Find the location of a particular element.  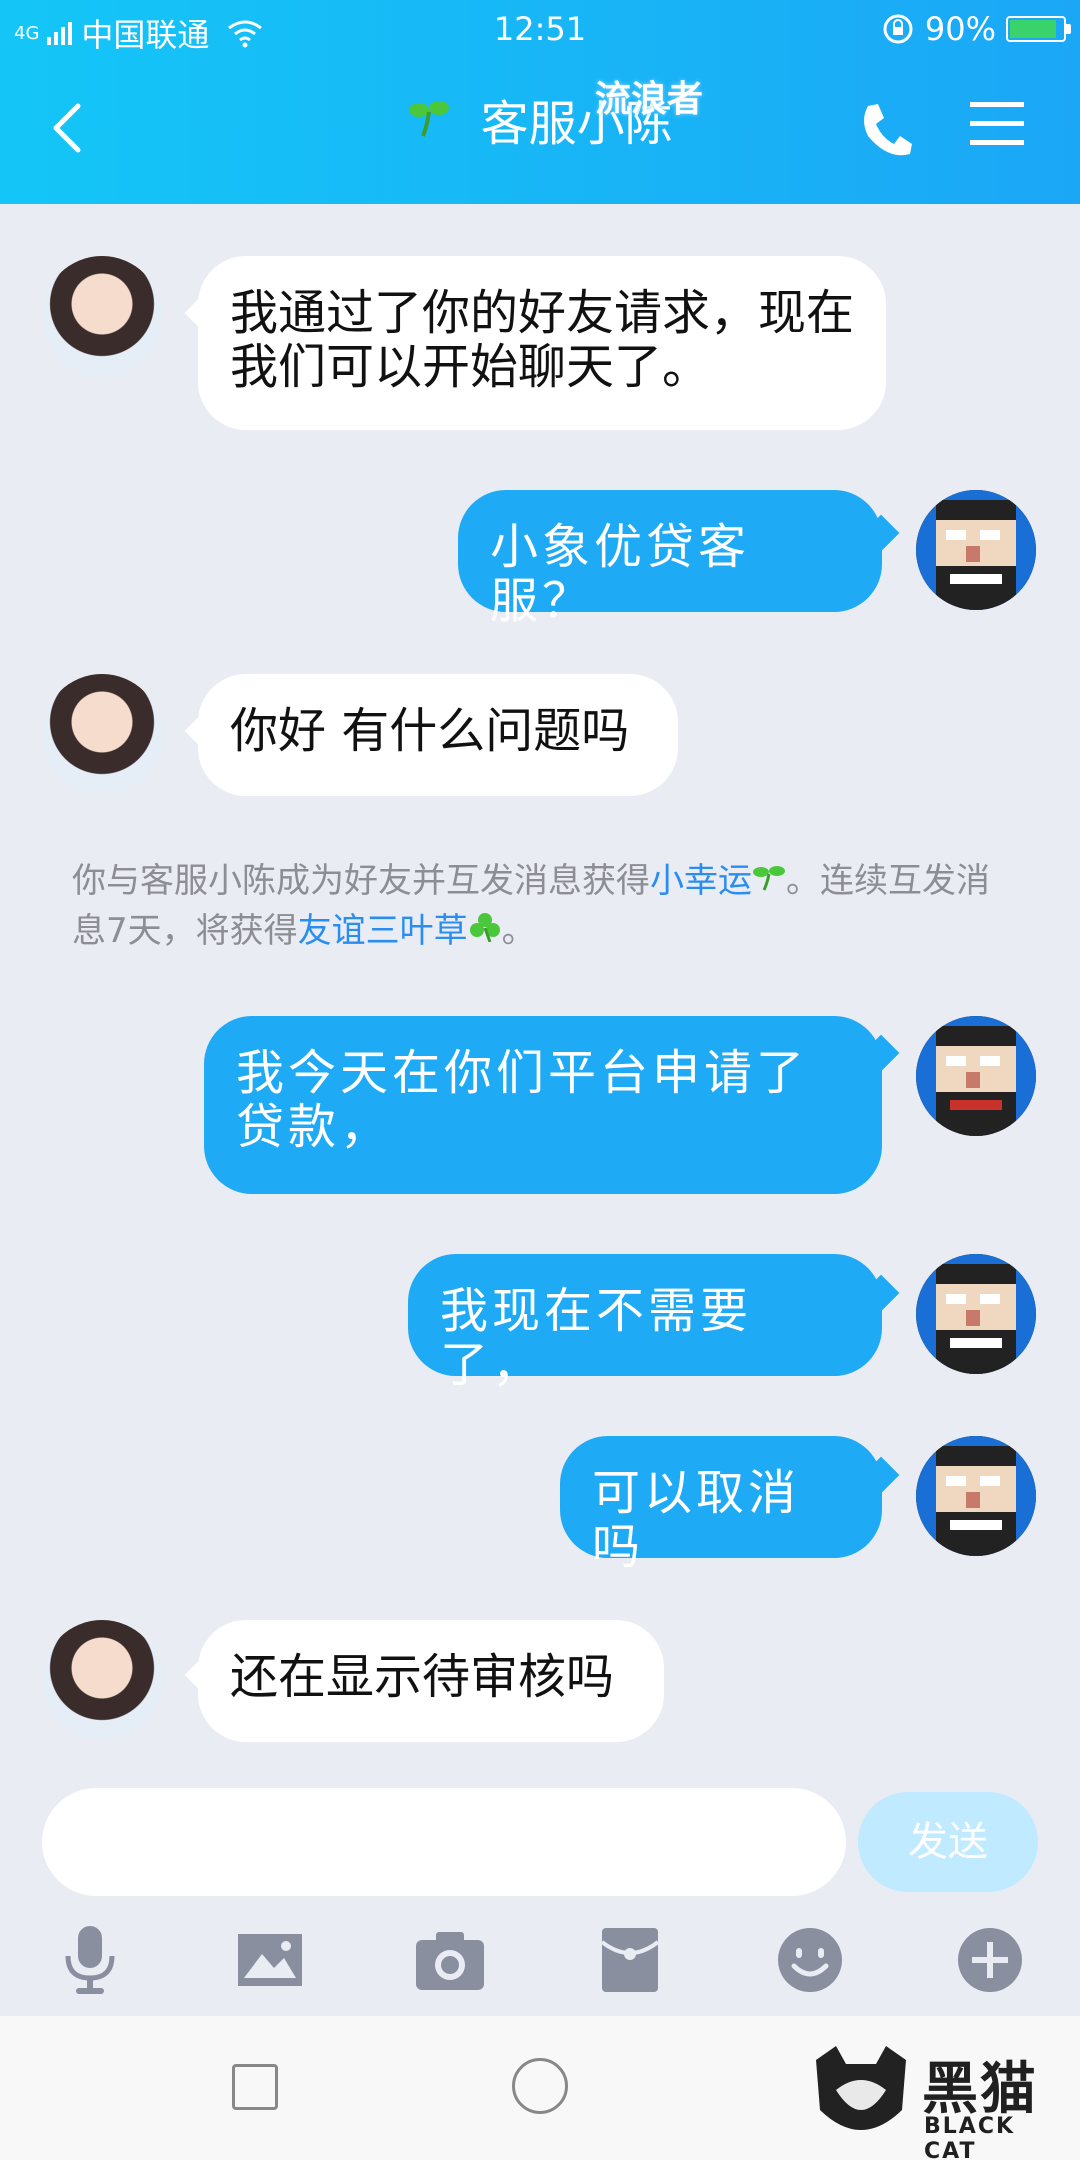

message-incoming: 你好 有什么问题吗 is located at coordinates (438, 735).